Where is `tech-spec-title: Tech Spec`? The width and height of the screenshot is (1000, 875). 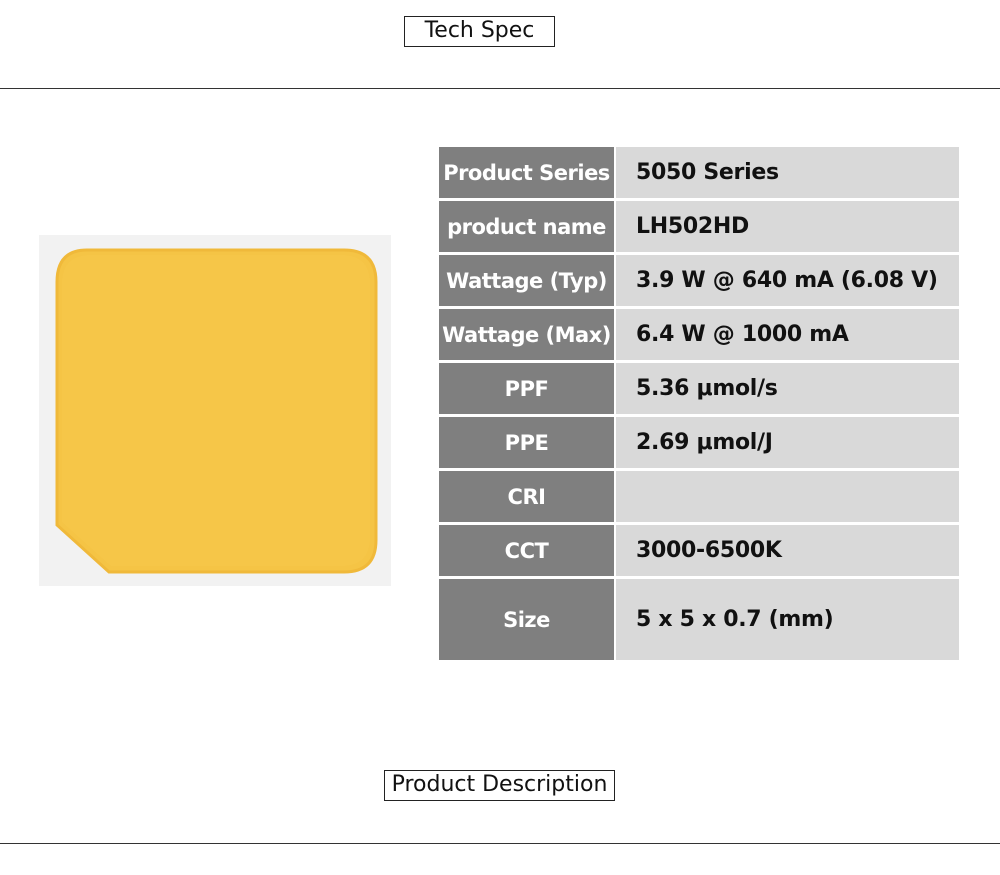 tech-spec-title: Tech Spec is located at coordinates (479, 31).